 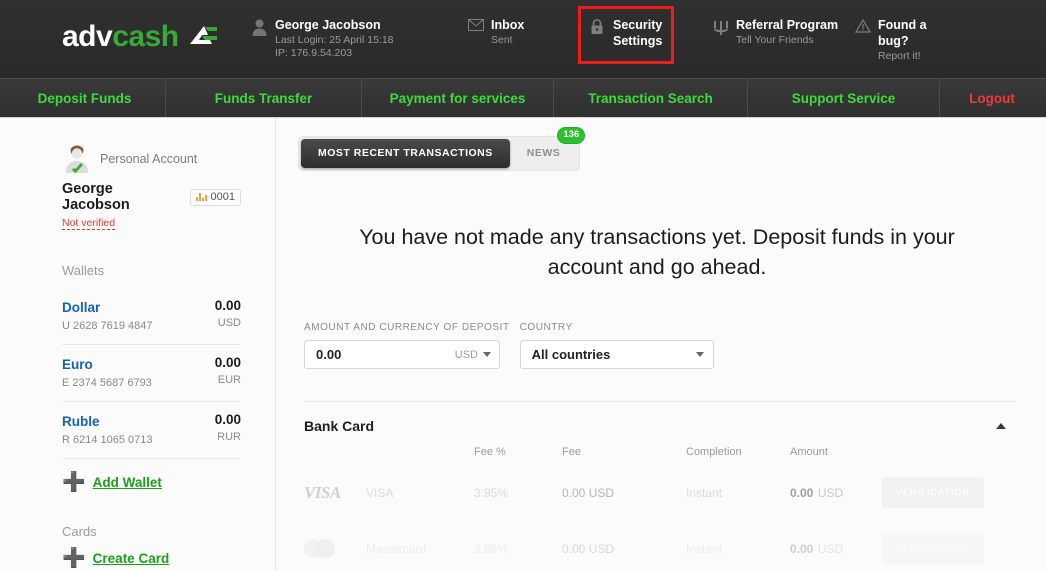 I want to click on wallet-row: Euro E 2374 5687 6793 0.00 EUR, so click(x=151, y=374).